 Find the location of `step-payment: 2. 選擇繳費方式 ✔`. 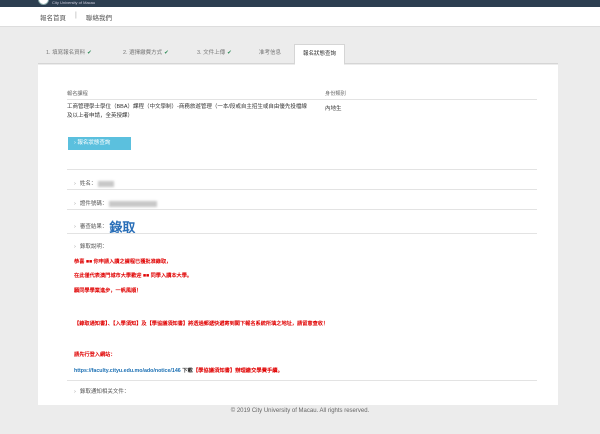

step-payment: 2. 選擇繳費方式 ✔ is located at coordinates (146, 54).